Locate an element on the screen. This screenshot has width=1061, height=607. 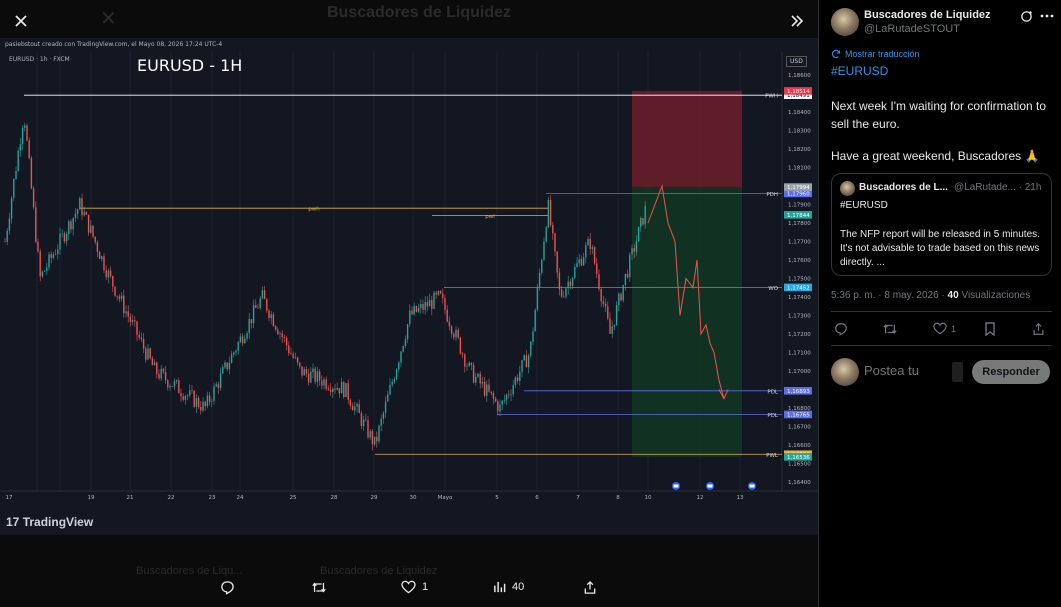
level-label: PDH is located at coordinates (772, 195).